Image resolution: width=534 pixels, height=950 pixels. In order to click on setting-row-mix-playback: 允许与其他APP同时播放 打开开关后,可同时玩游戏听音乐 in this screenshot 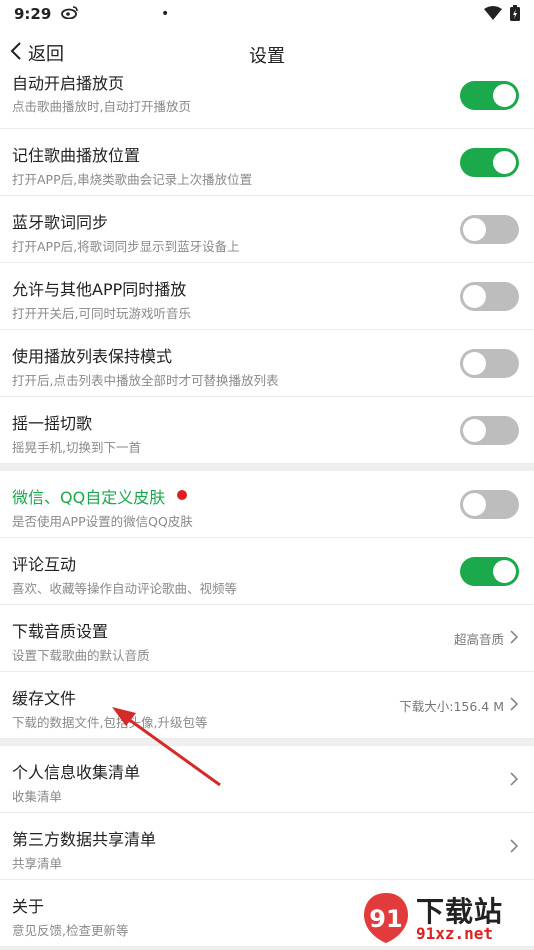, I will do `click(267, 296)`.